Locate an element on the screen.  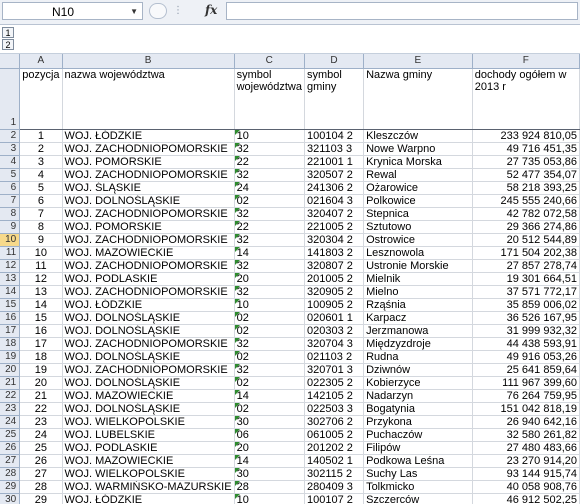
cell-symbol-gminy: 320701 3 is located at coordinates (334, 370).